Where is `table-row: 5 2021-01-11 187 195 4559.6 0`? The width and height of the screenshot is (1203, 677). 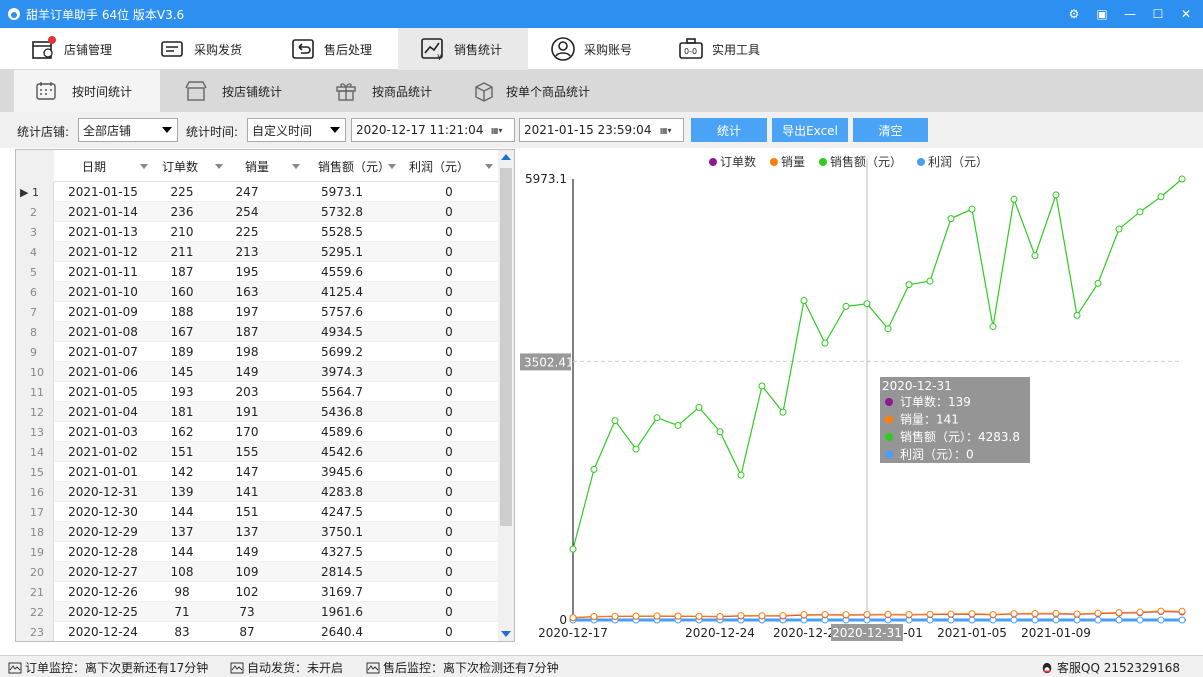 table-row: 5 2021-01-11 187 195 4559.6 0 is located at coordinates (257, 272).